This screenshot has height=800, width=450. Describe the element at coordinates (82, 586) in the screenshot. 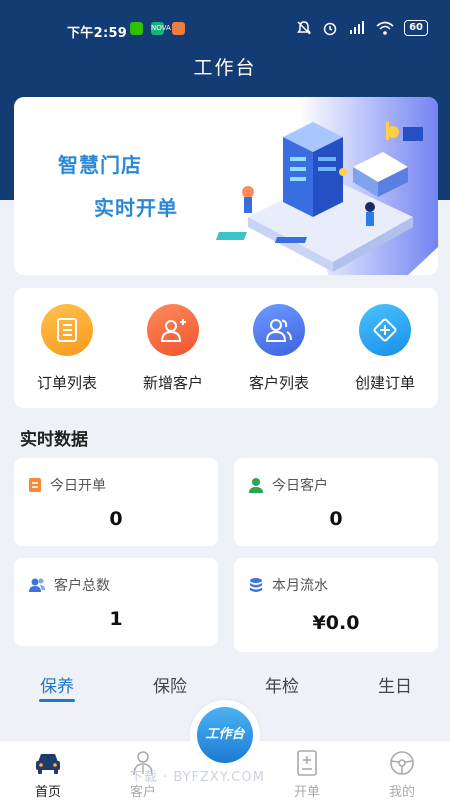

I see `stat-label: 客户总数` at that location.